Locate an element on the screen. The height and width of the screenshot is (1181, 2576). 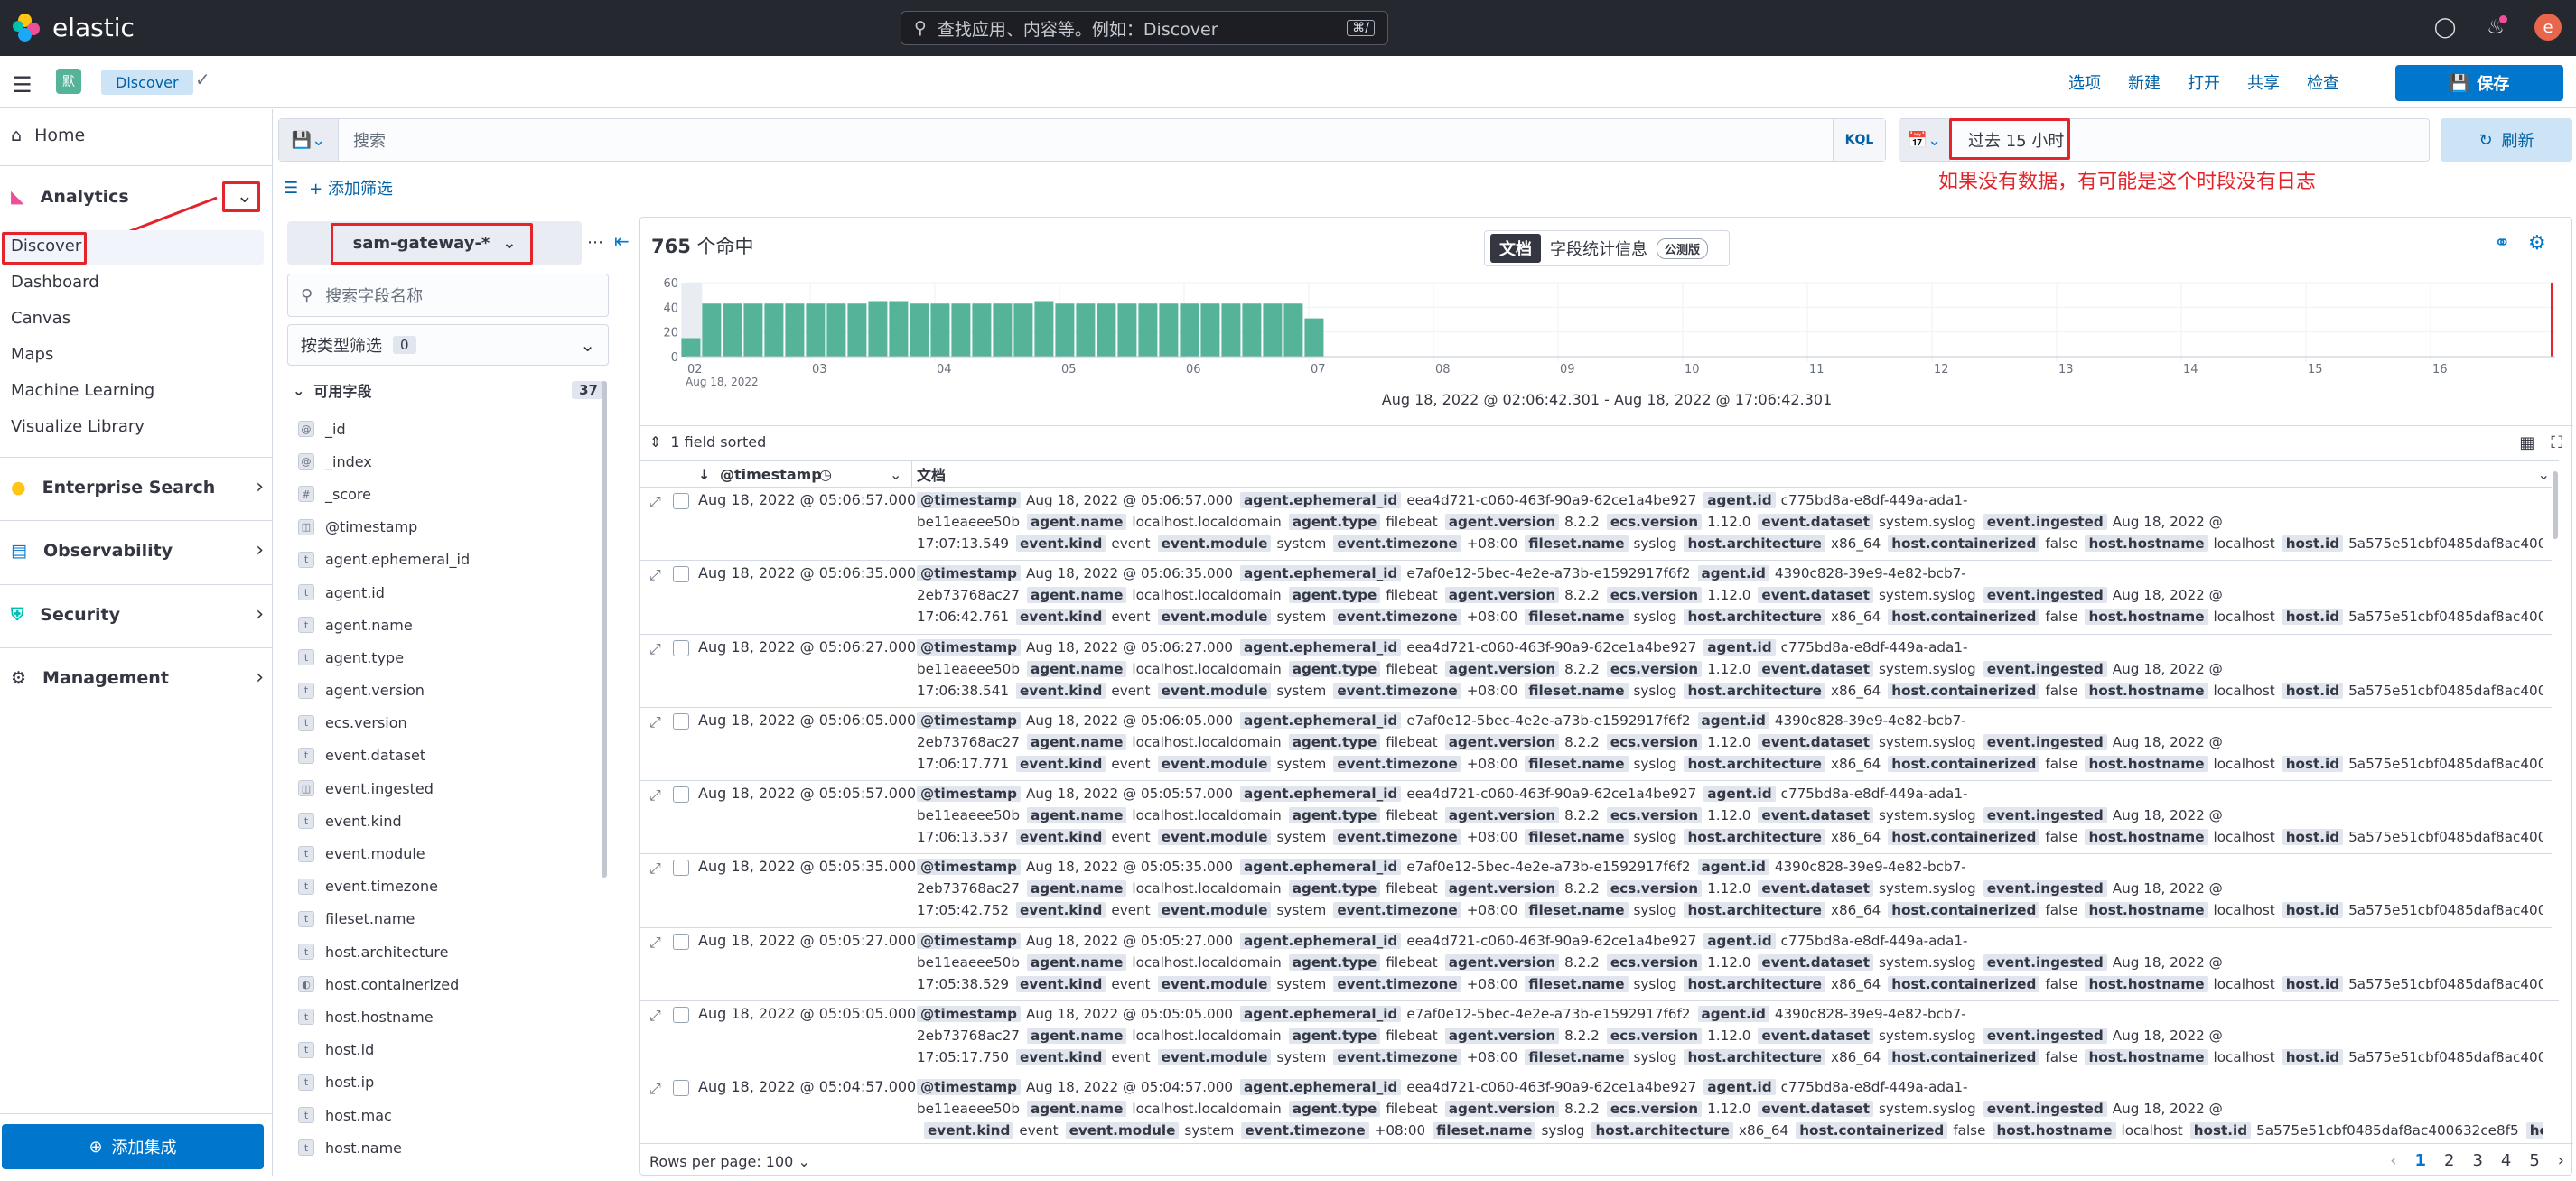
filter-icon: ☰ is located at coordinates (291, 188).